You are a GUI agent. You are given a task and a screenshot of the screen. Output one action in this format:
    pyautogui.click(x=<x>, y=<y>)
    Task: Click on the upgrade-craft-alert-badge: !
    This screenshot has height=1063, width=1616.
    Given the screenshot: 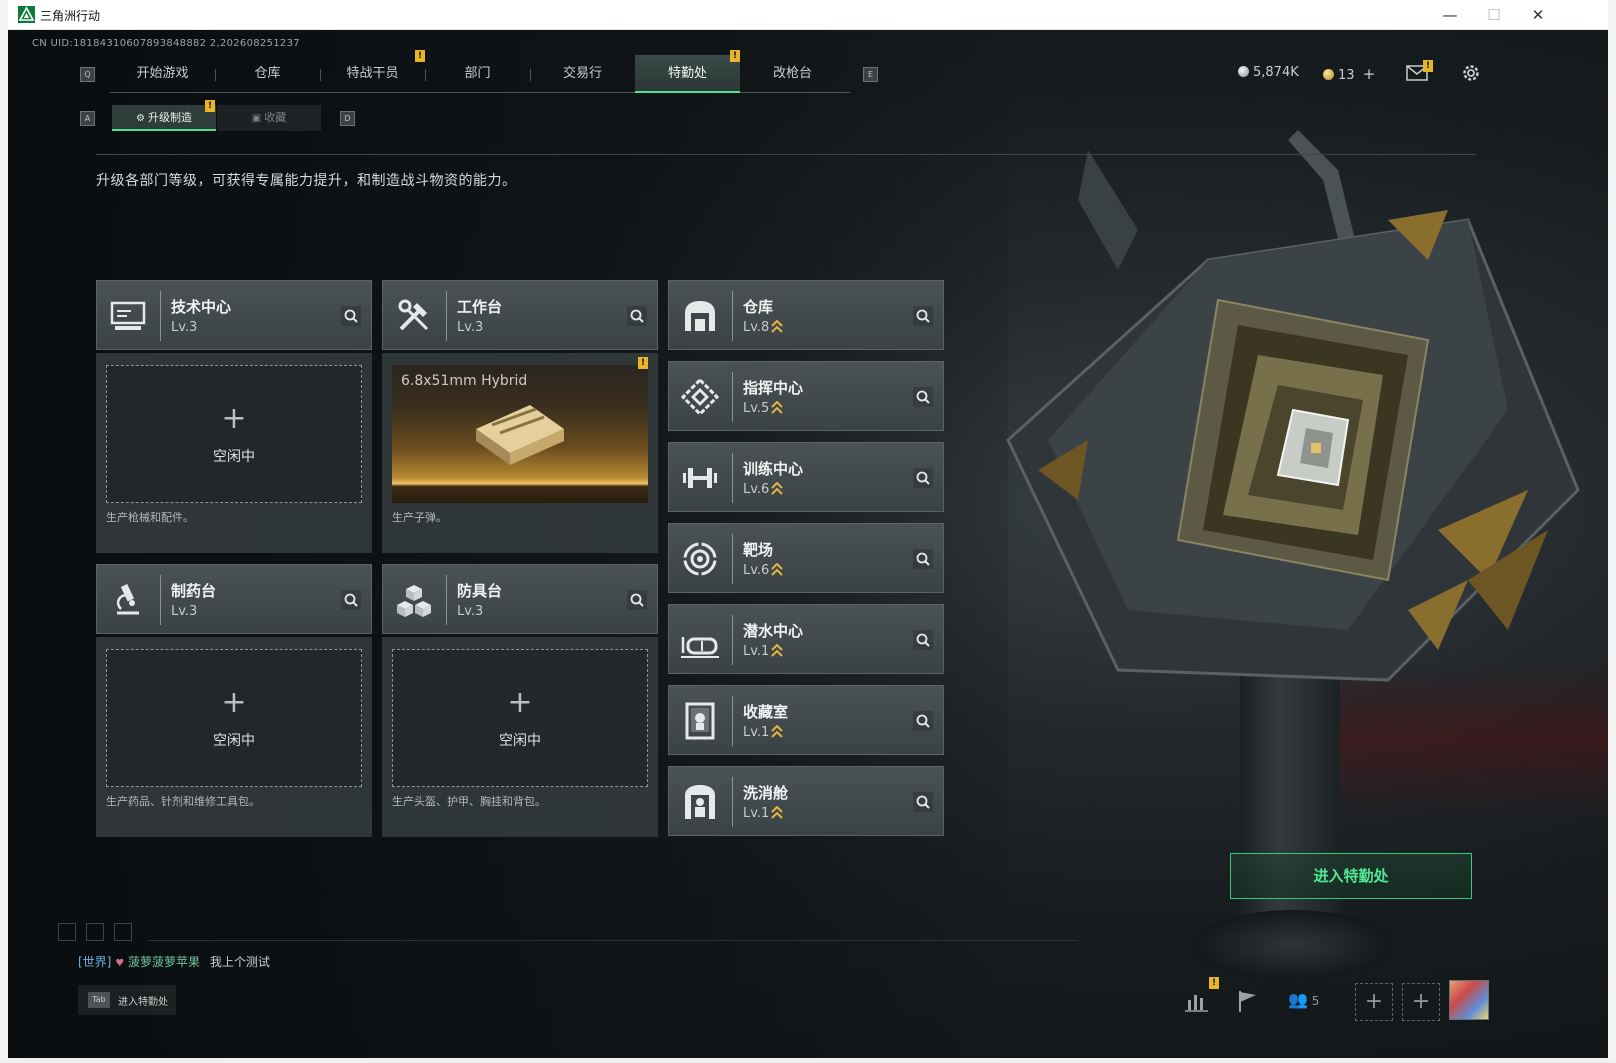 What is the action you would take?
    pyautogui.click(x=210, y=106)
    